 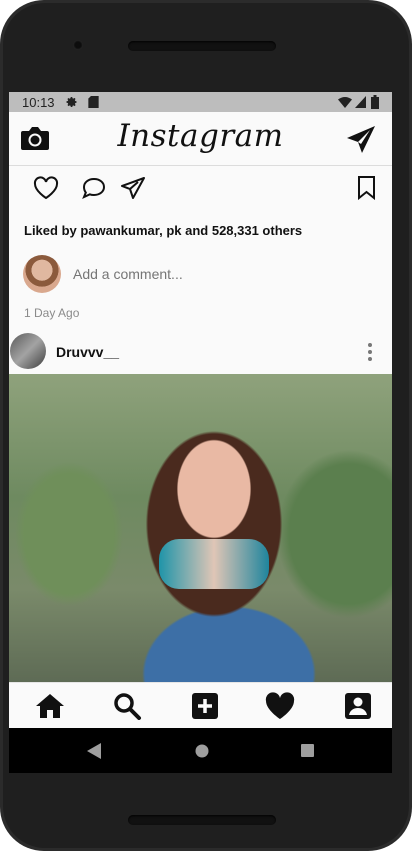 I want to click on bookmark-icon, so click(x=366, y=187).